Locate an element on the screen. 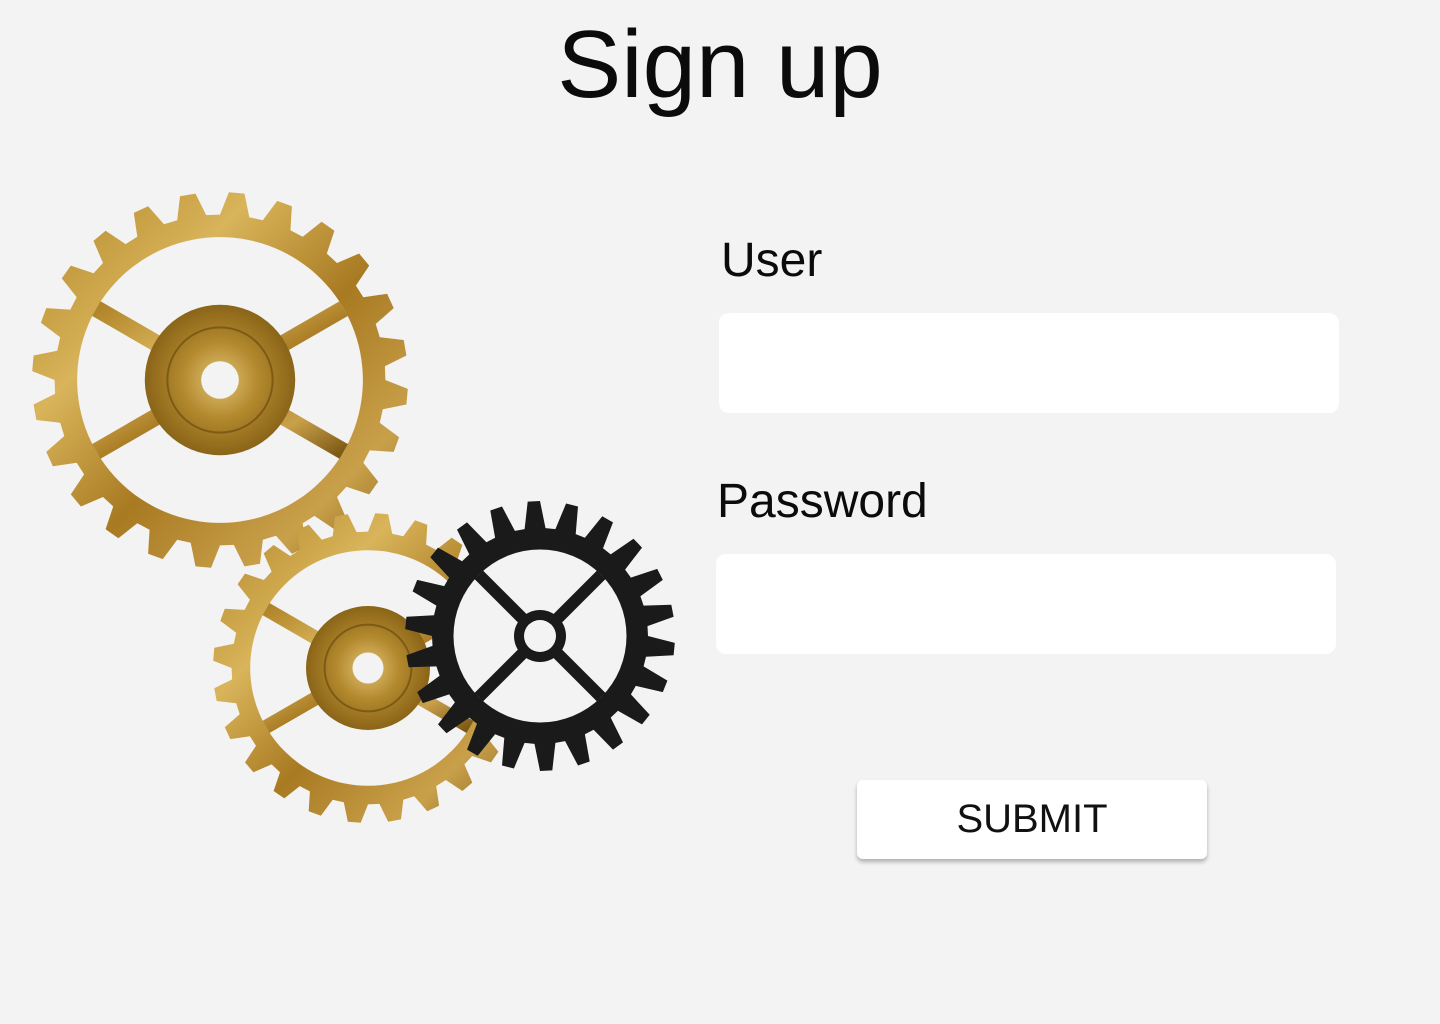 Image resolution: width=1440 pixels, height=1024 pixels. password-label: Password is located at coordinates (822, 501).